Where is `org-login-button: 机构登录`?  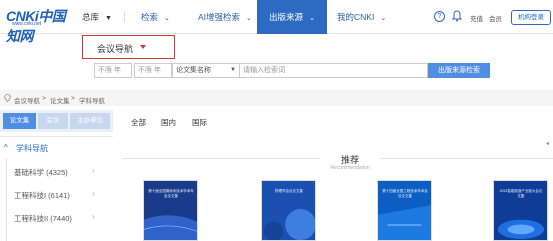 org-login-button: 机构登录 is located at coordinates (531, 17).